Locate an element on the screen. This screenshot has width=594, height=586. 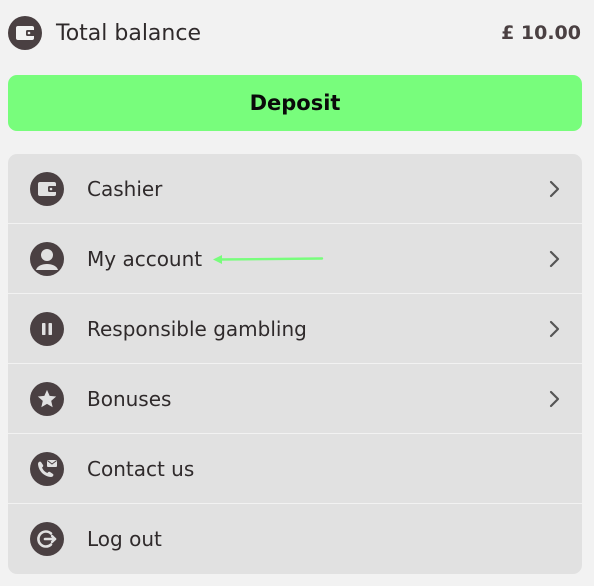
star-icon is located at coordinates (47, 398).